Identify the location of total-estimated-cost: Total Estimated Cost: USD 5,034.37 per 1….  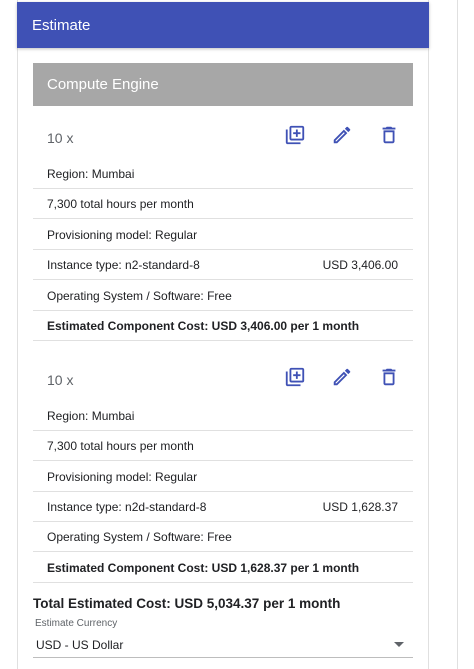
(187, 603).